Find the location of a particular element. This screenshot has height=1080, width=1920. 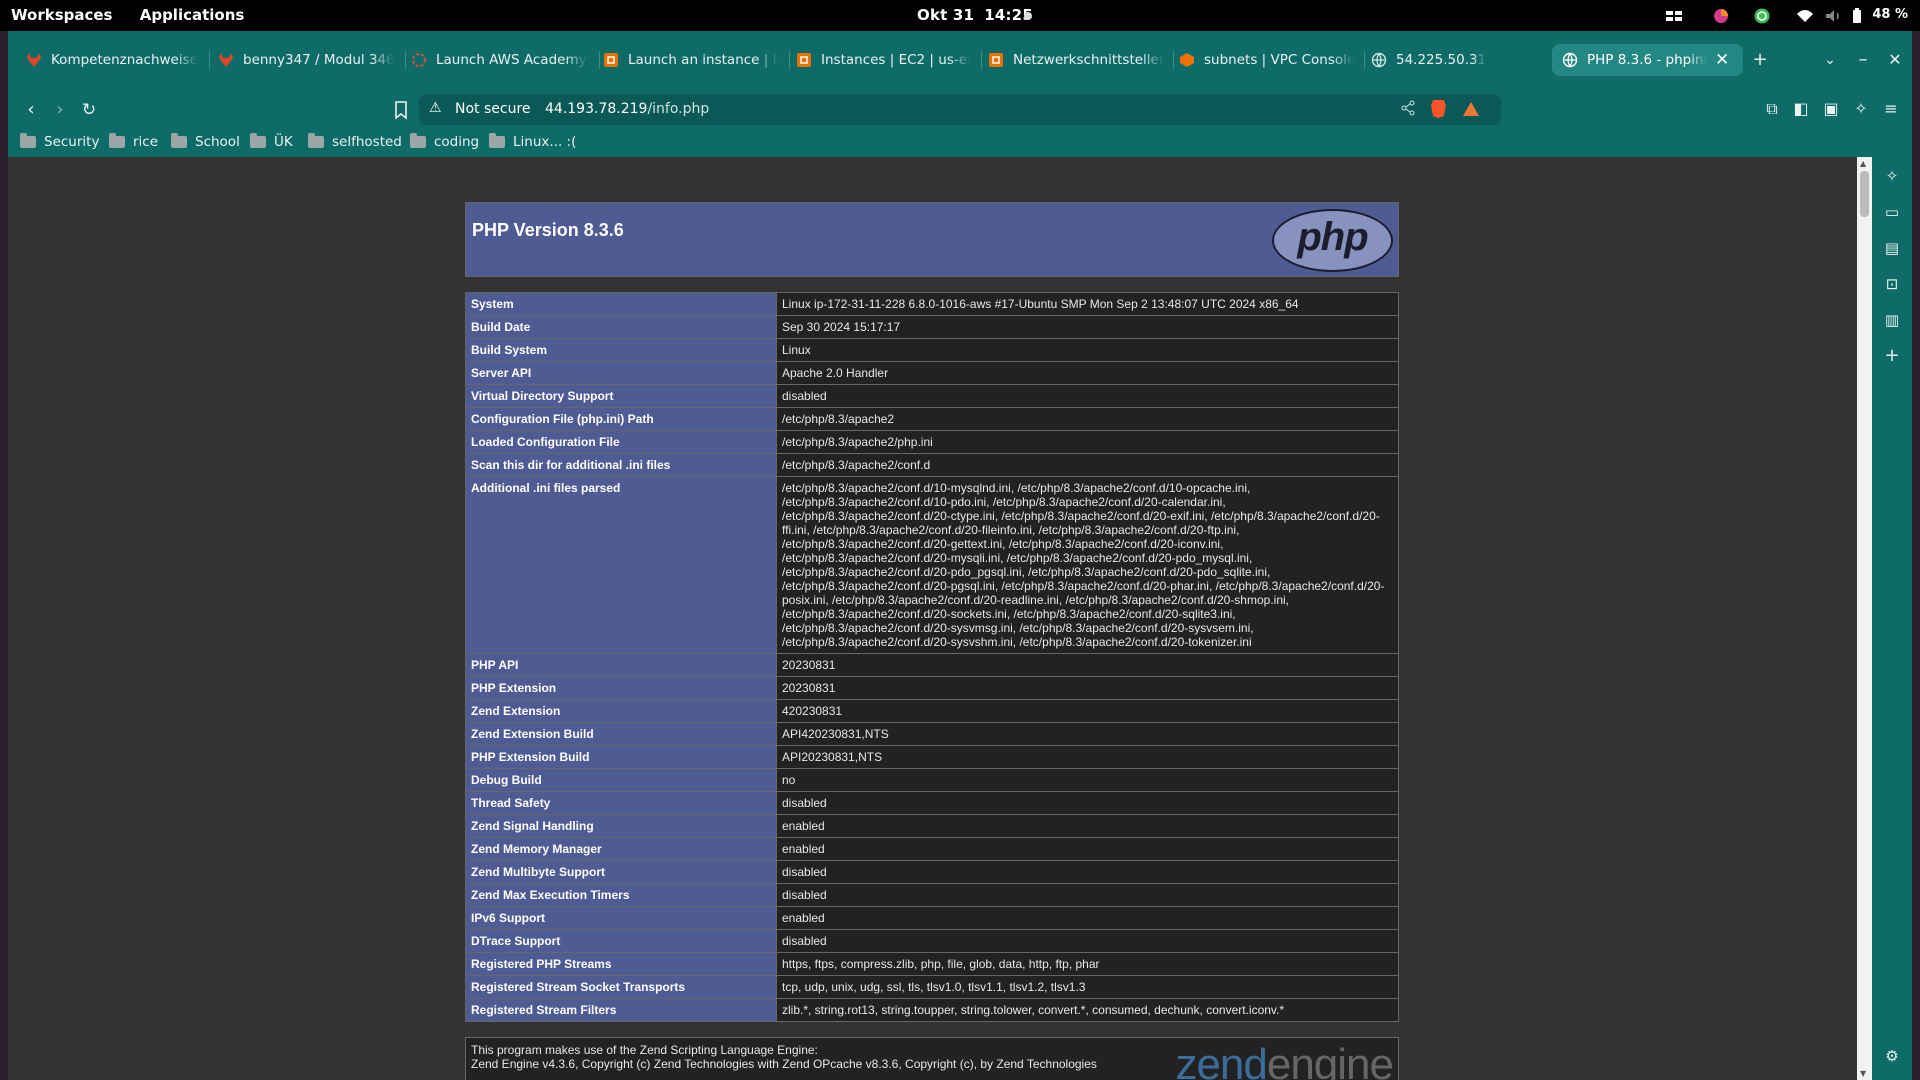

menu-icon: ≡ is located at coordinates (1891, 109).